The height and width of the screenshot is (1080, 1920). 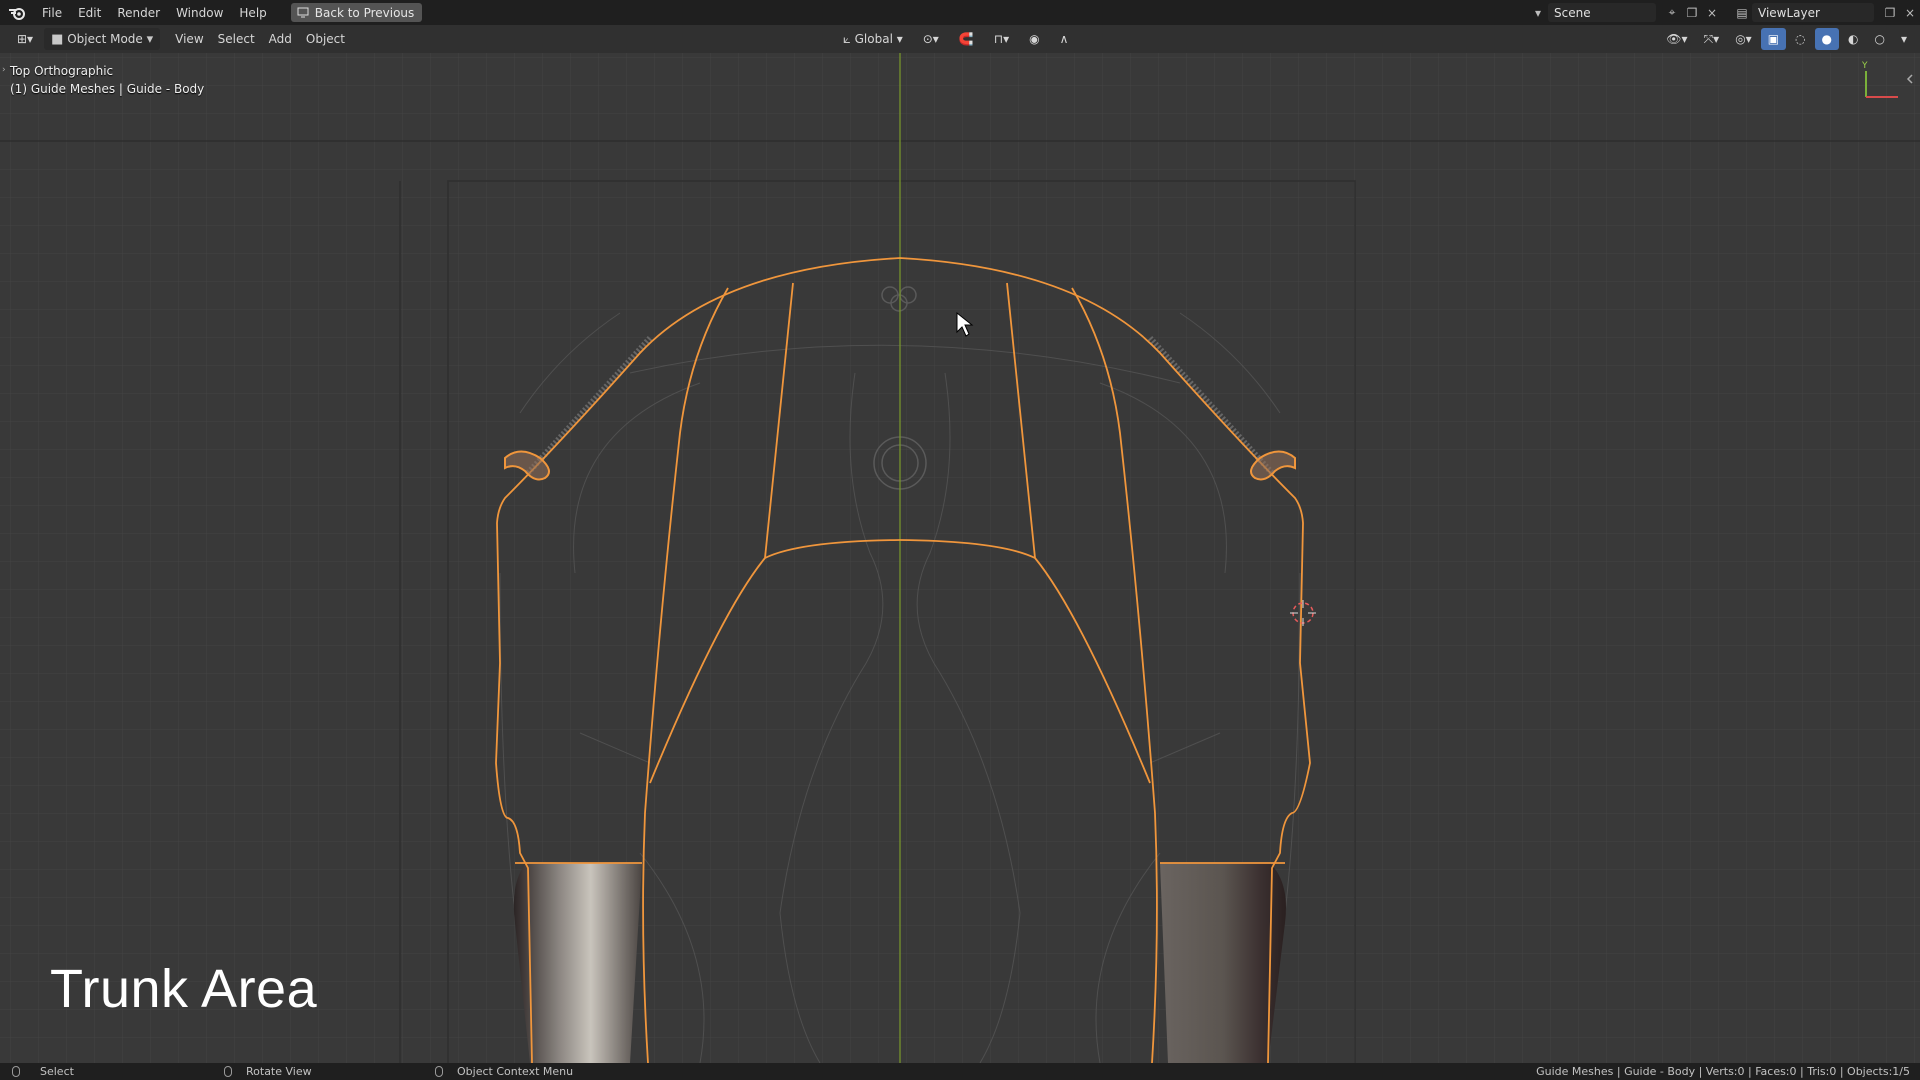 What do you see at coordinates (199, 12) in the screenshot?
I see `menu-window: Window` at bounding box center [199, 12].